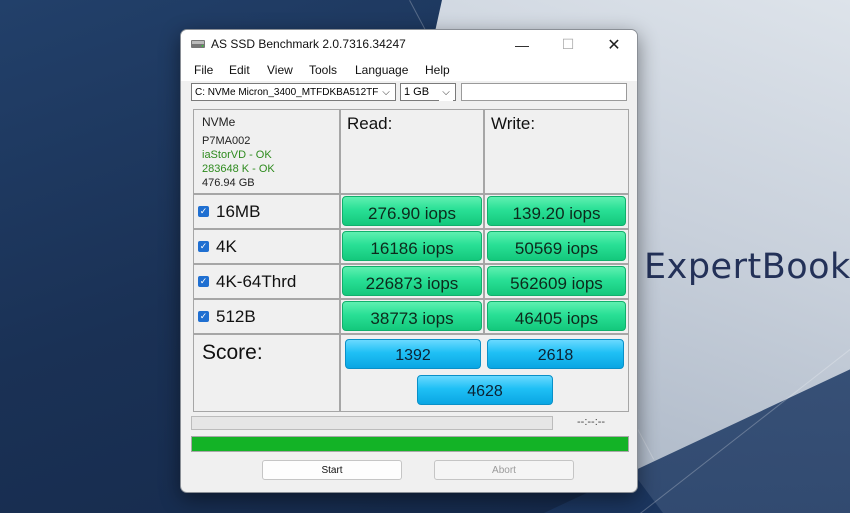 Image resolution: width=850 pixels, height=513 pixels. I want to click on close-button: ✕, so click(614, 44).